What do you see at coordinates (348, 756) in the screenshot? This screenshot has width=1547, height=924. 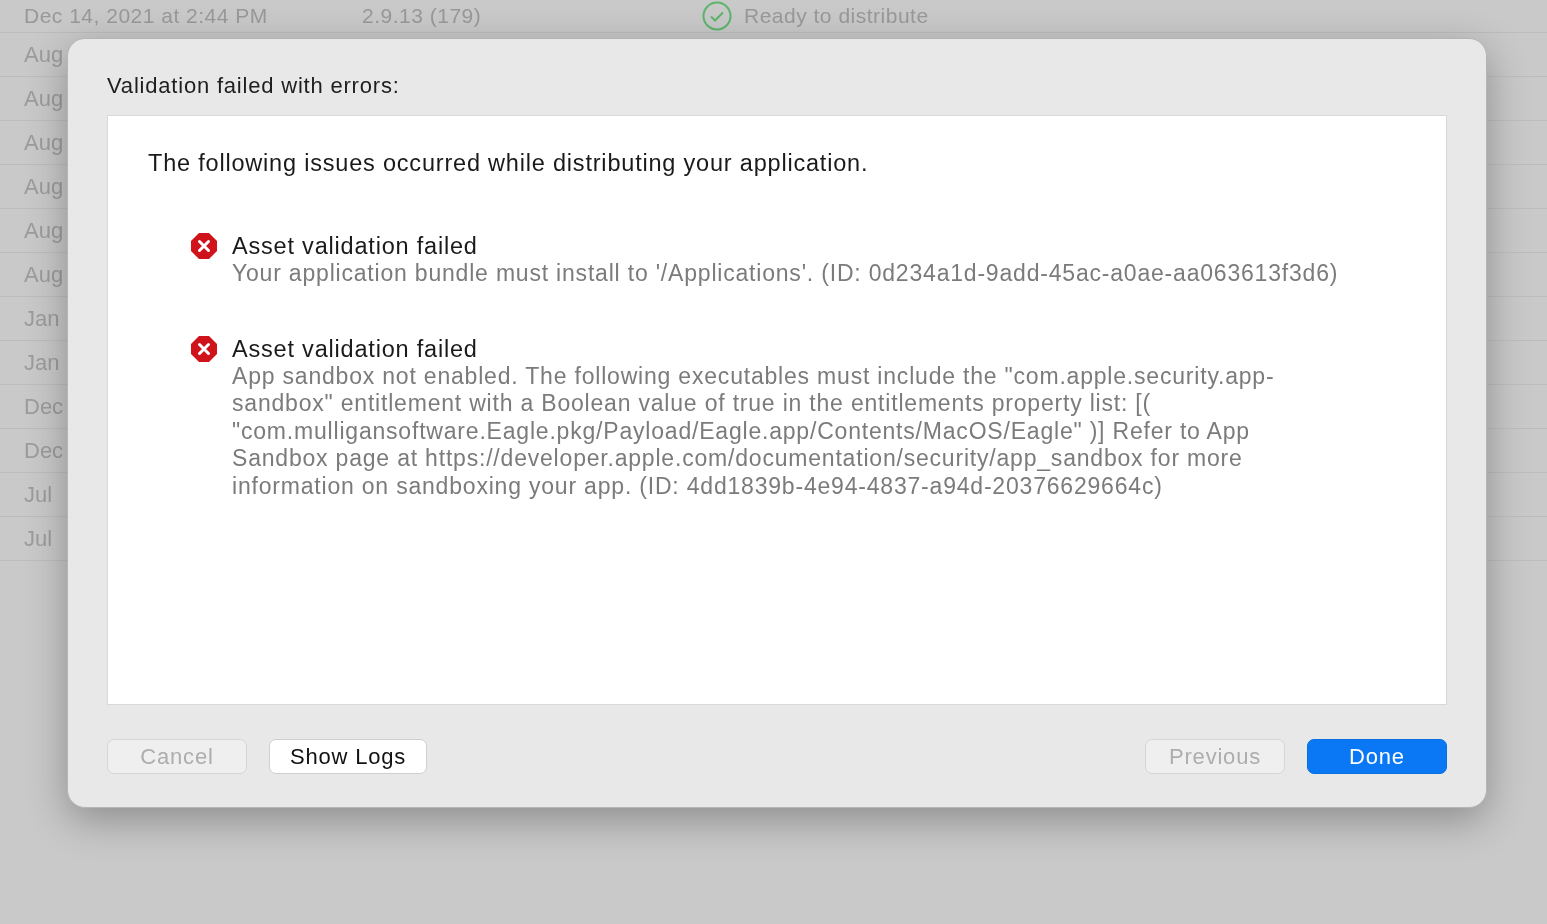 I see `dialog-button: Show Logs` at bounding box center [348, 756].